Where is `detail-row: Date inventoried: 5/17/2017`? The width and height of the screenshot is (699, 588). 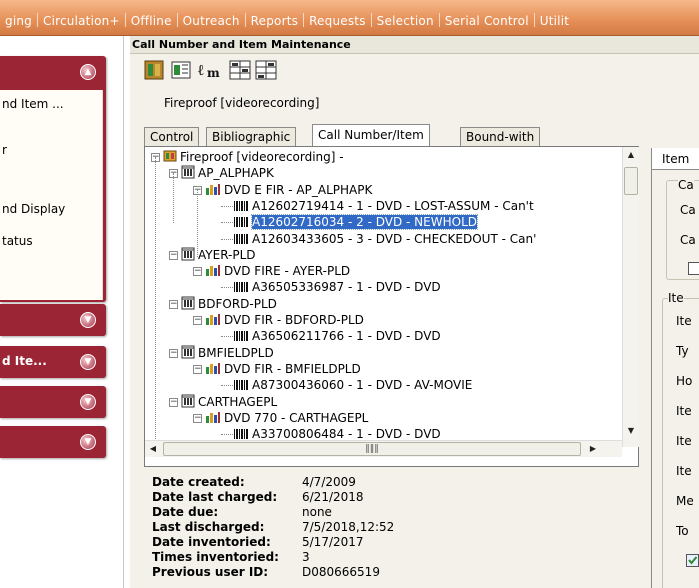 detail-row: Date inventoried: 5/17/2017 is located at coordinates (258, 542).